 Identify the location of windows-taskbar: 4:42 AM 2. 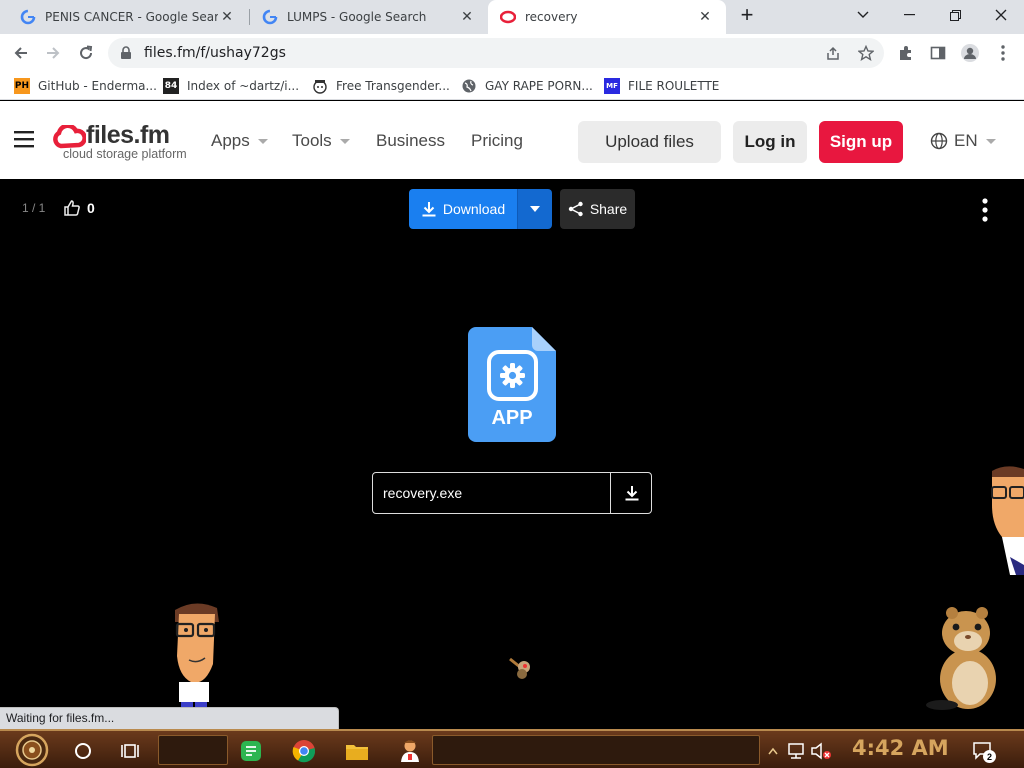
(512, 748).